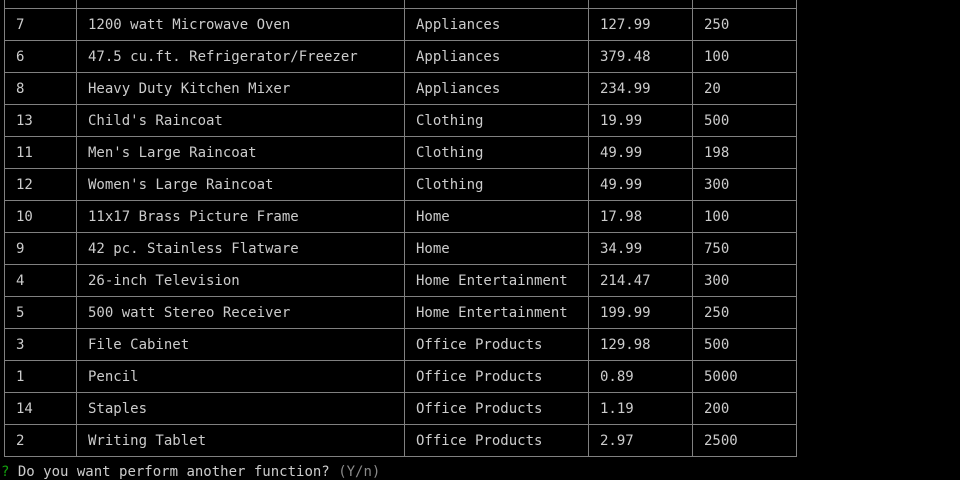  I want to click on table-cell: 1.19, so click(640, 408).